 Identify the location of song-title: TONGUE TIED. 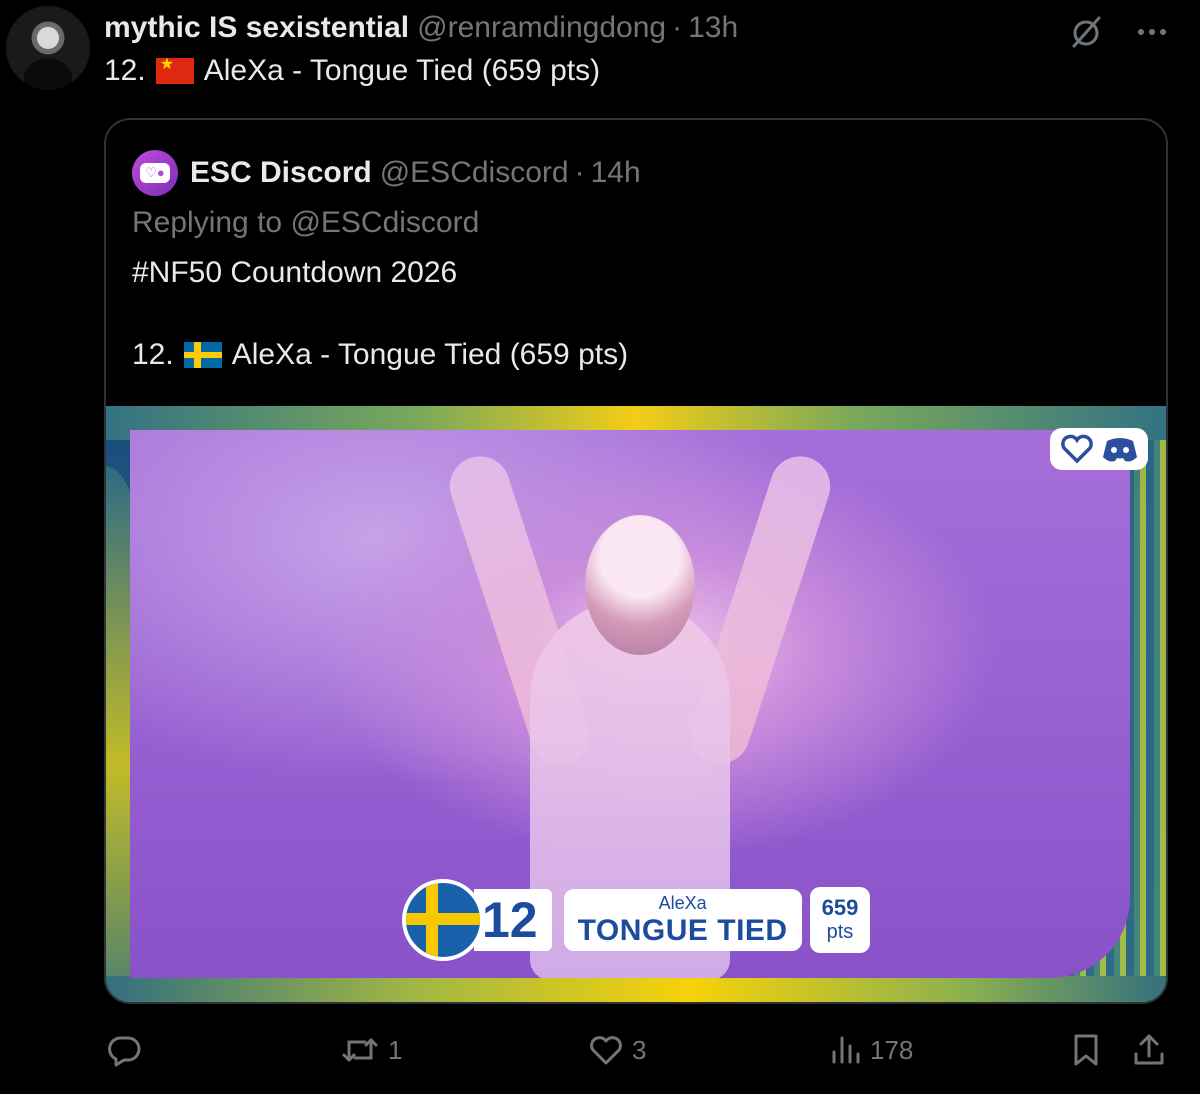
(682, 930).